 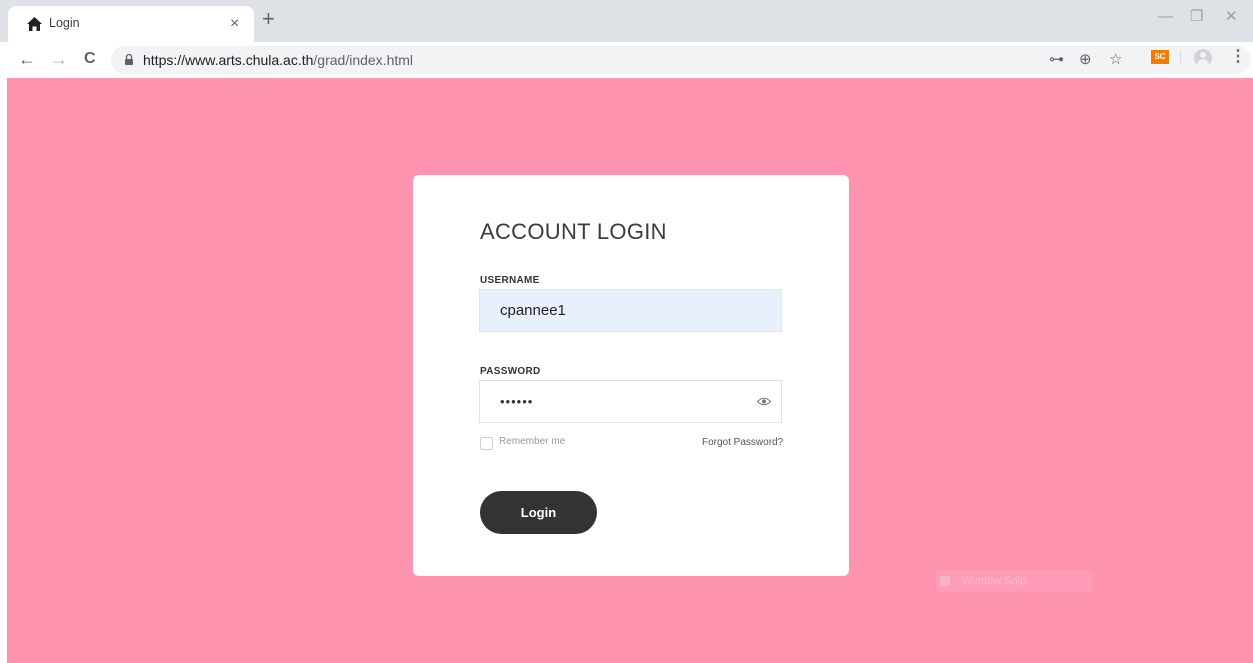 I want to click on password-field: ••••••, so click(x=630, y=401).